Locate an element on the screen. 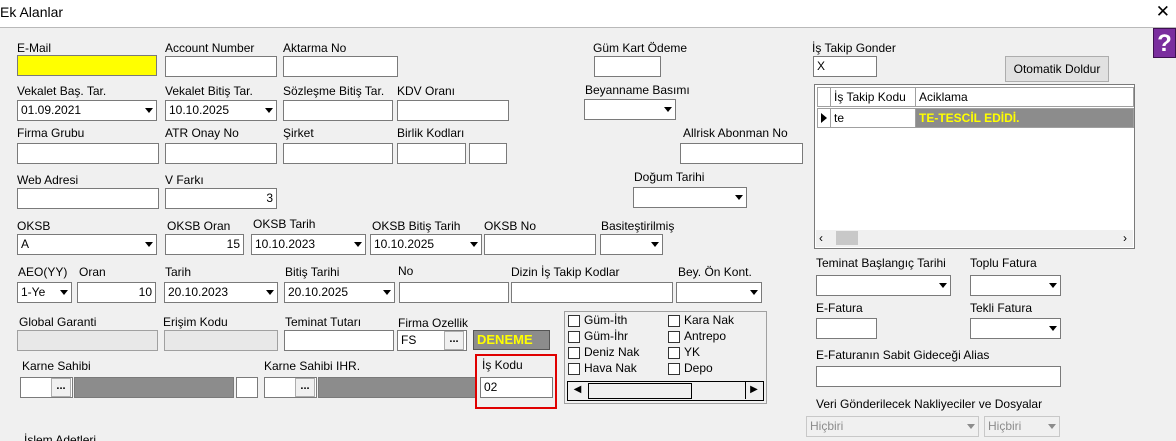 The width and height of the screenshot is (1176, 441). bey-on-kont-combo is located at coordinates (719, 292).